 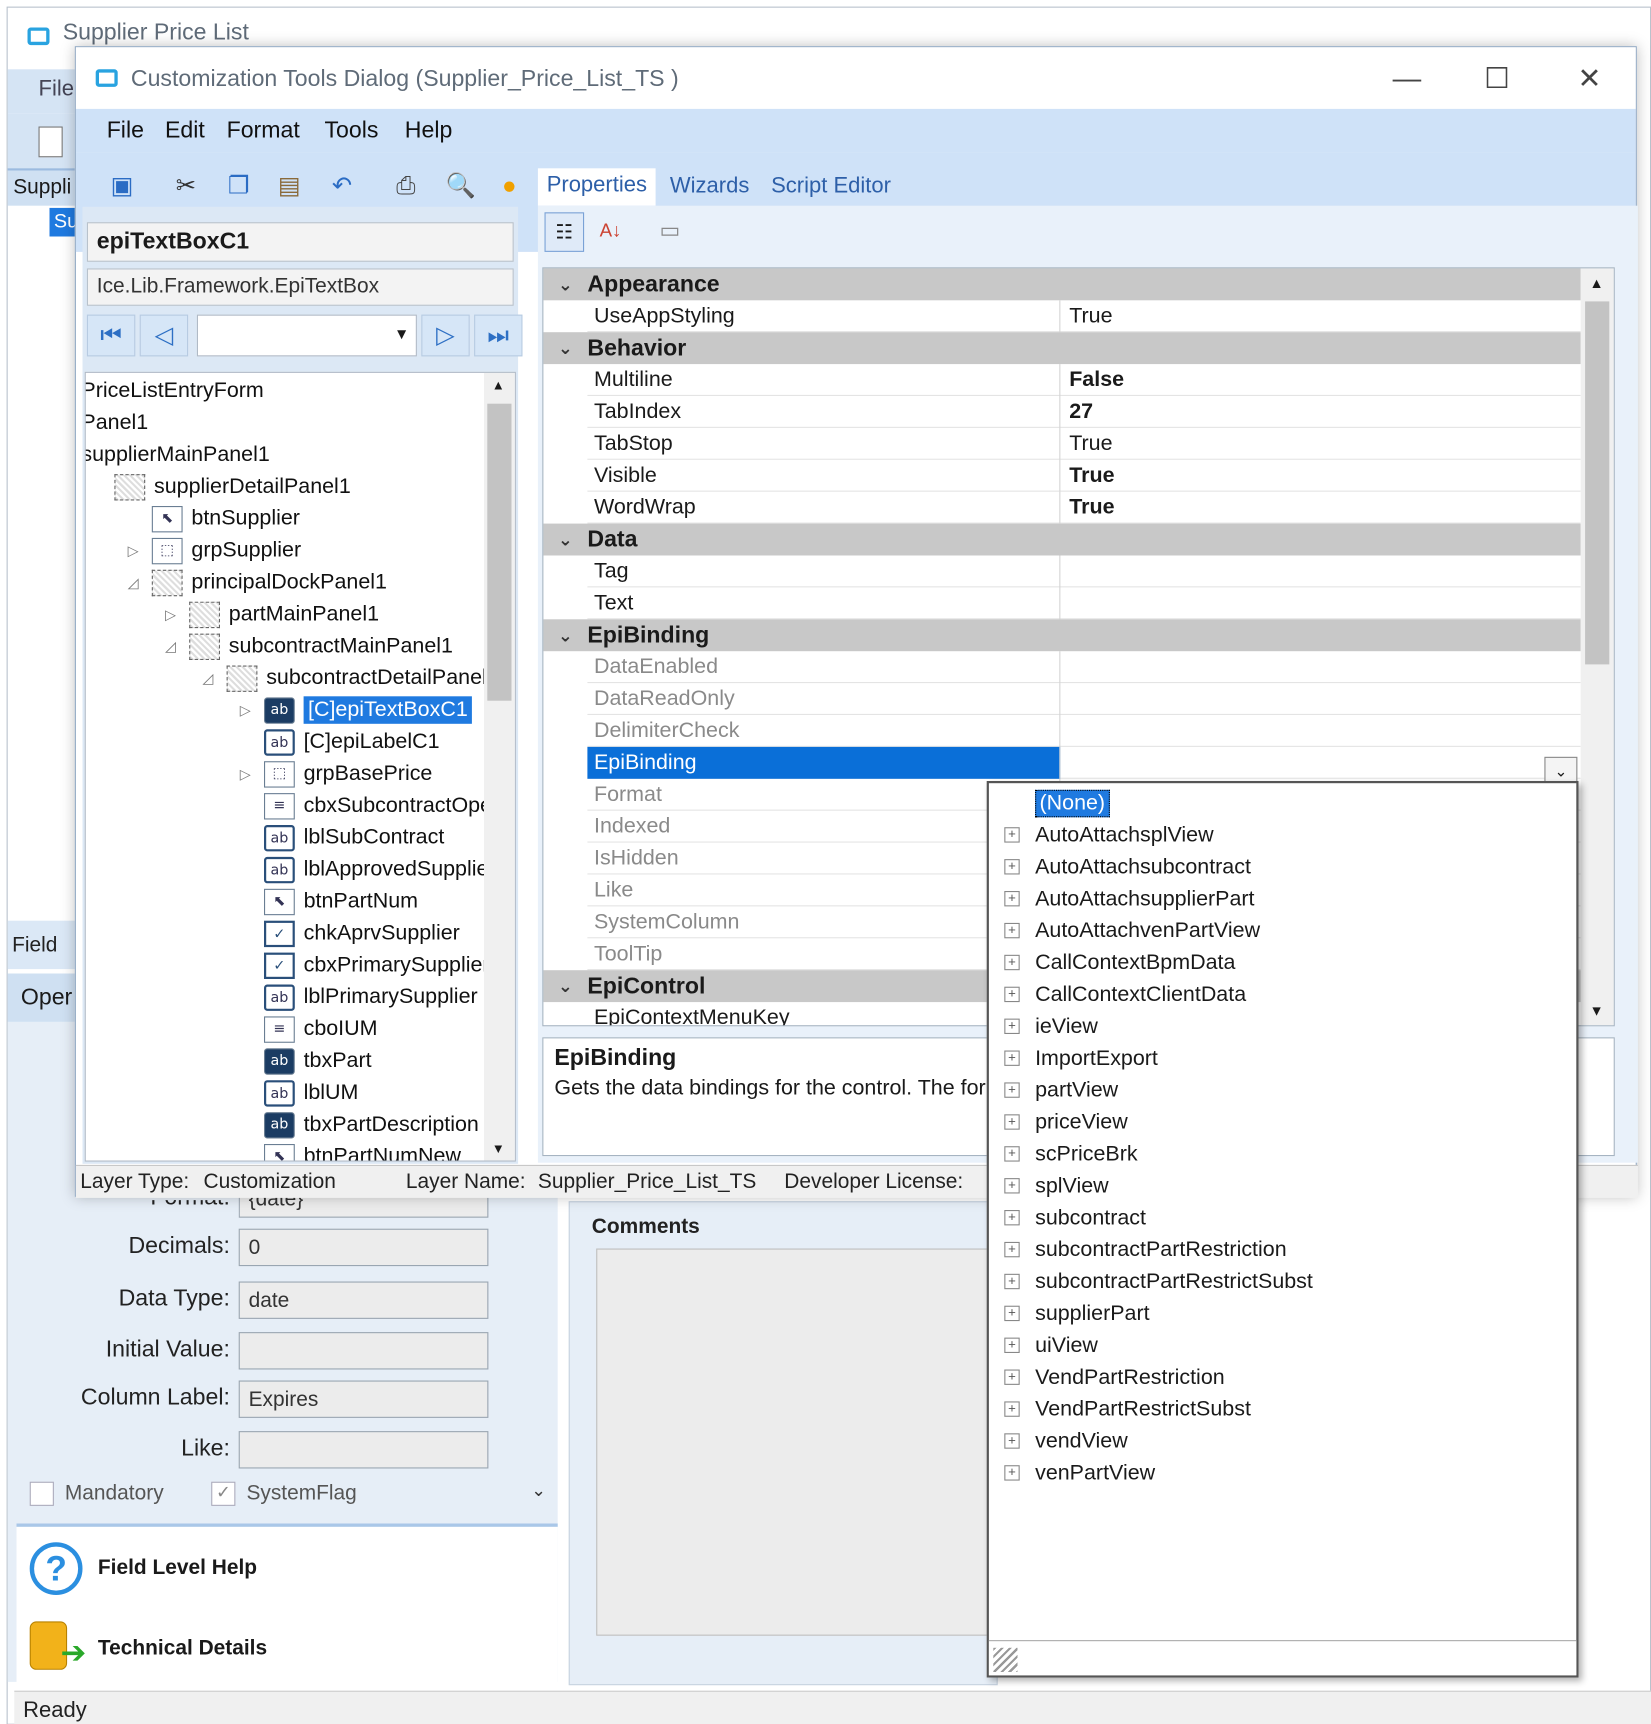 I want to click on tree-node: ab tbxPartDescription, so click(x=359, y=1125).